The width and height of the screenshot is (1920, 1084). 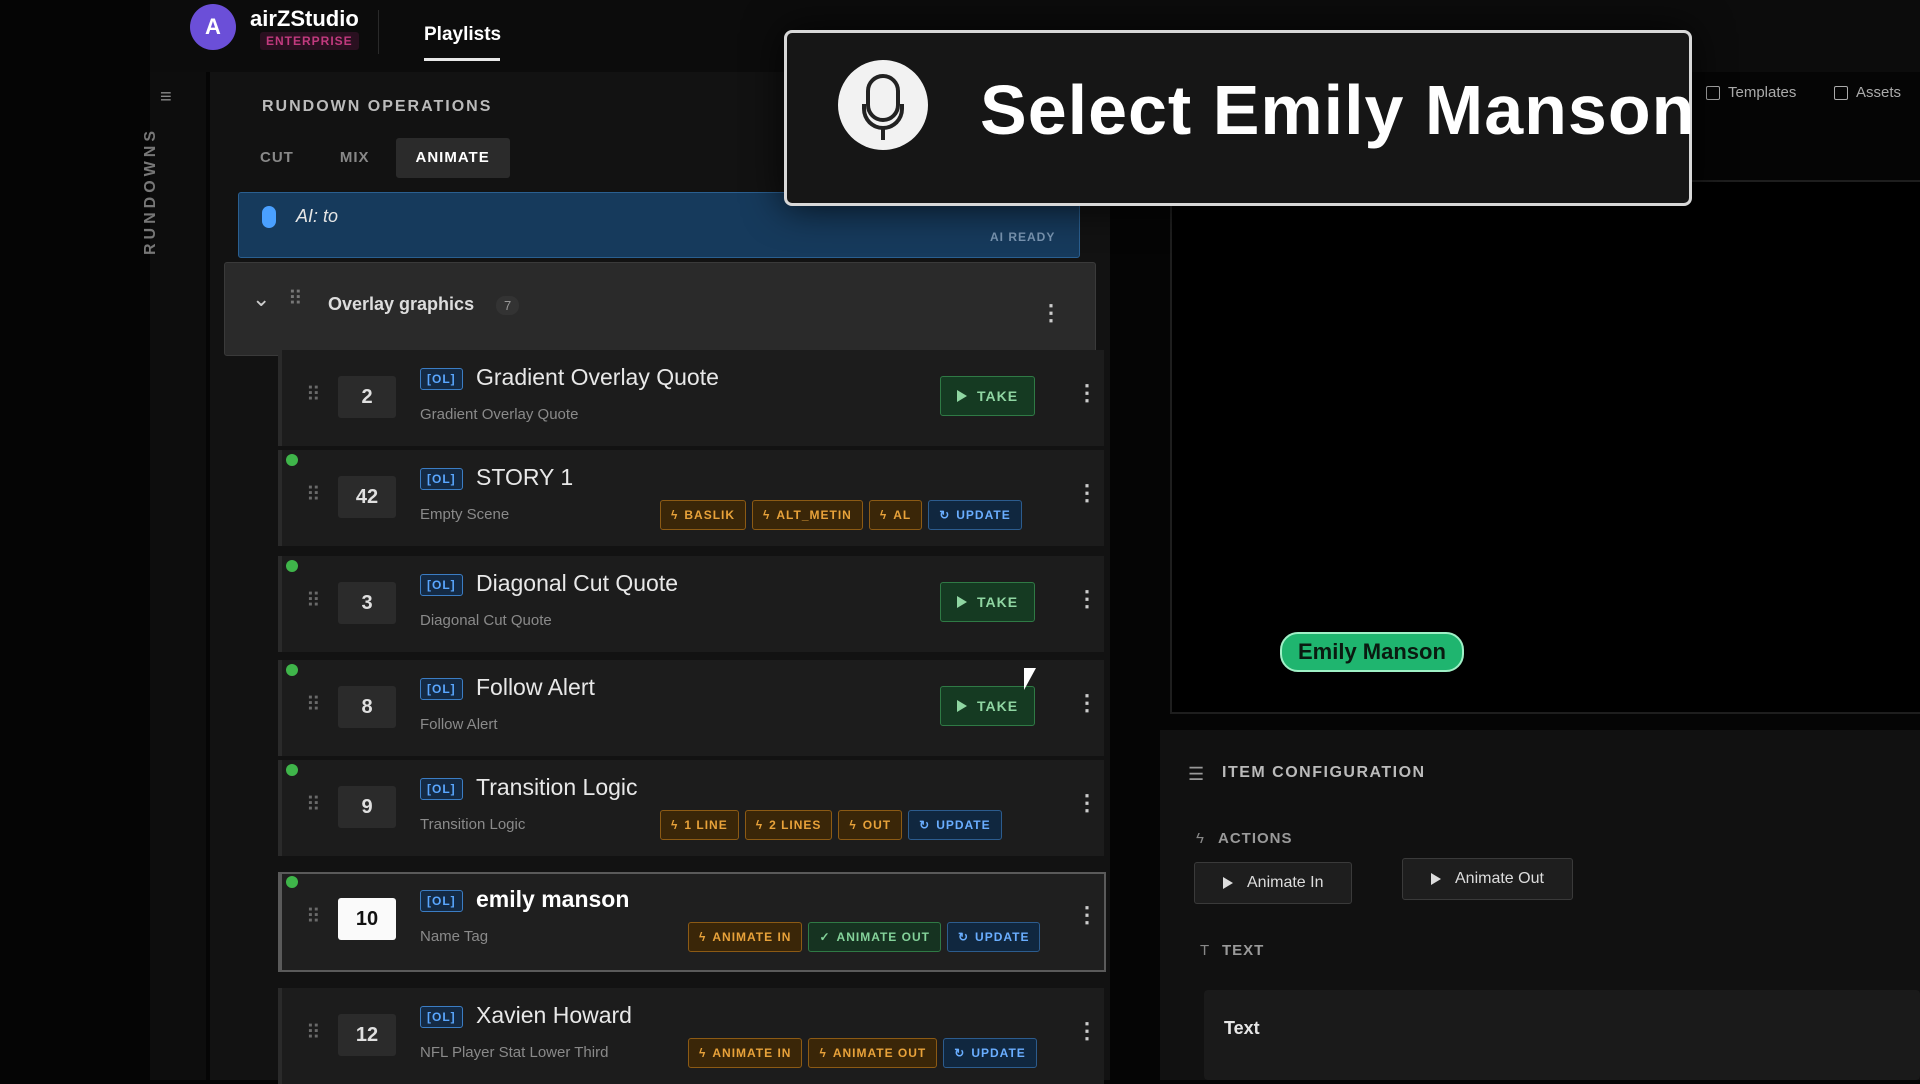 I want to click on item-title: Follow Alert, so click(x=535, y=687).